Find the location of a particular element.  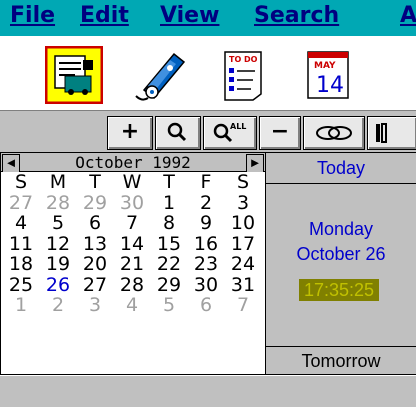

svg-text: 14 is located at coordinates (330, 85).